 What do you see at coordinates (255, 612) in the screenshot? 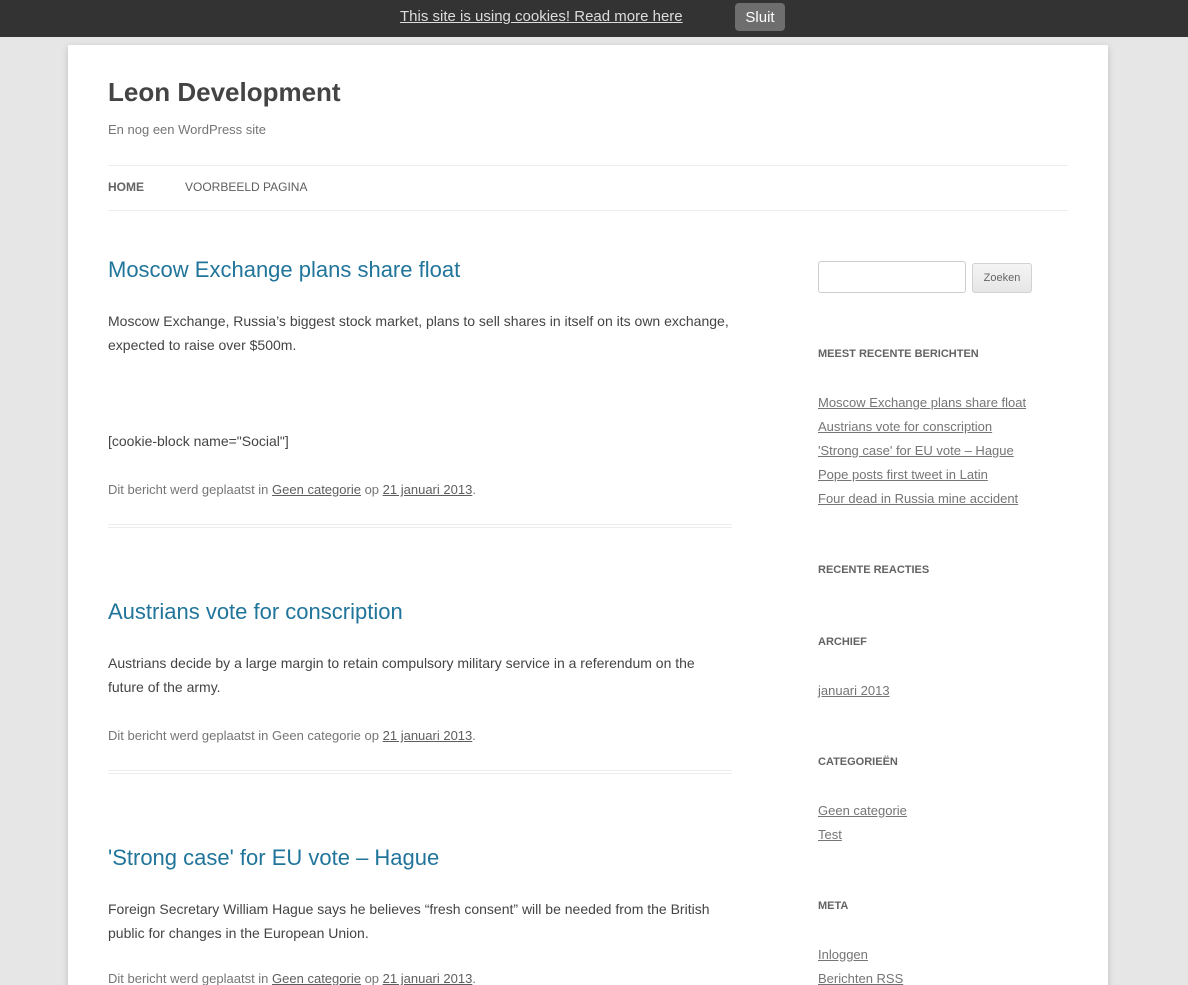
I see `post-title: Austrians vote for conscription` at bounding box center [255, 612].